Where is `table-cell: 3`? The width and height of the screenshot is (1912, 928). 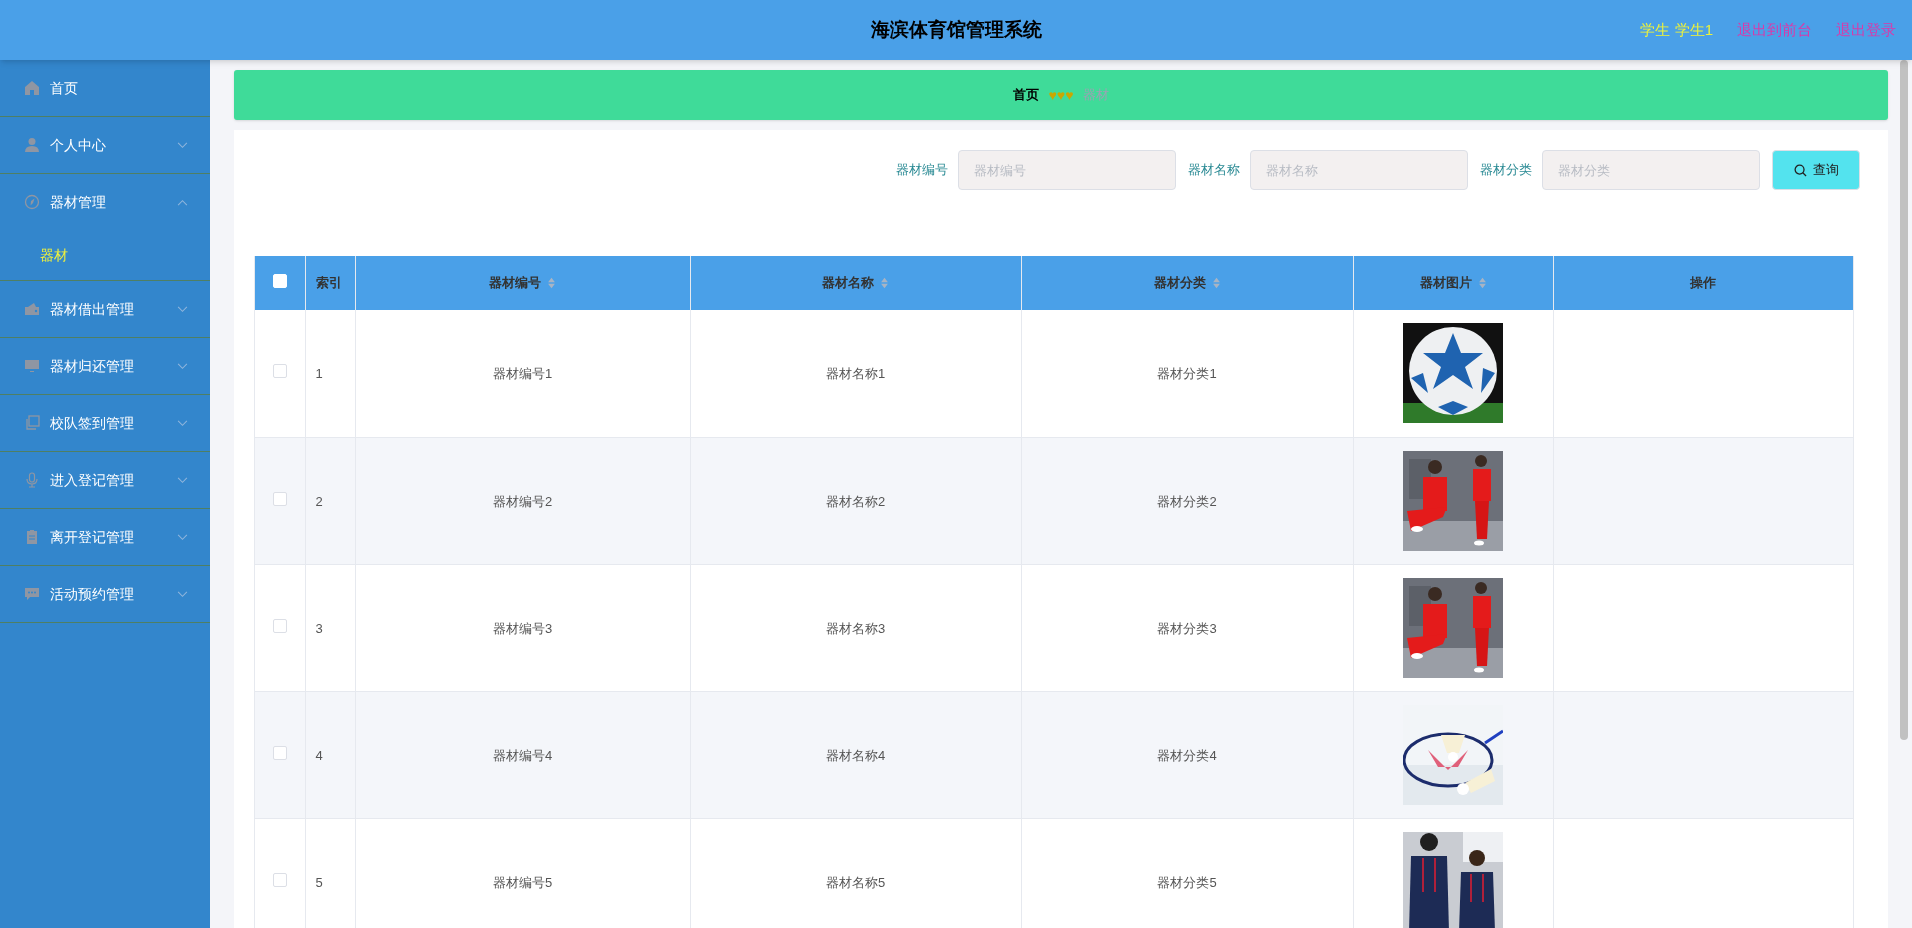
table-cell: 3 is located at coordinates (319, 628).